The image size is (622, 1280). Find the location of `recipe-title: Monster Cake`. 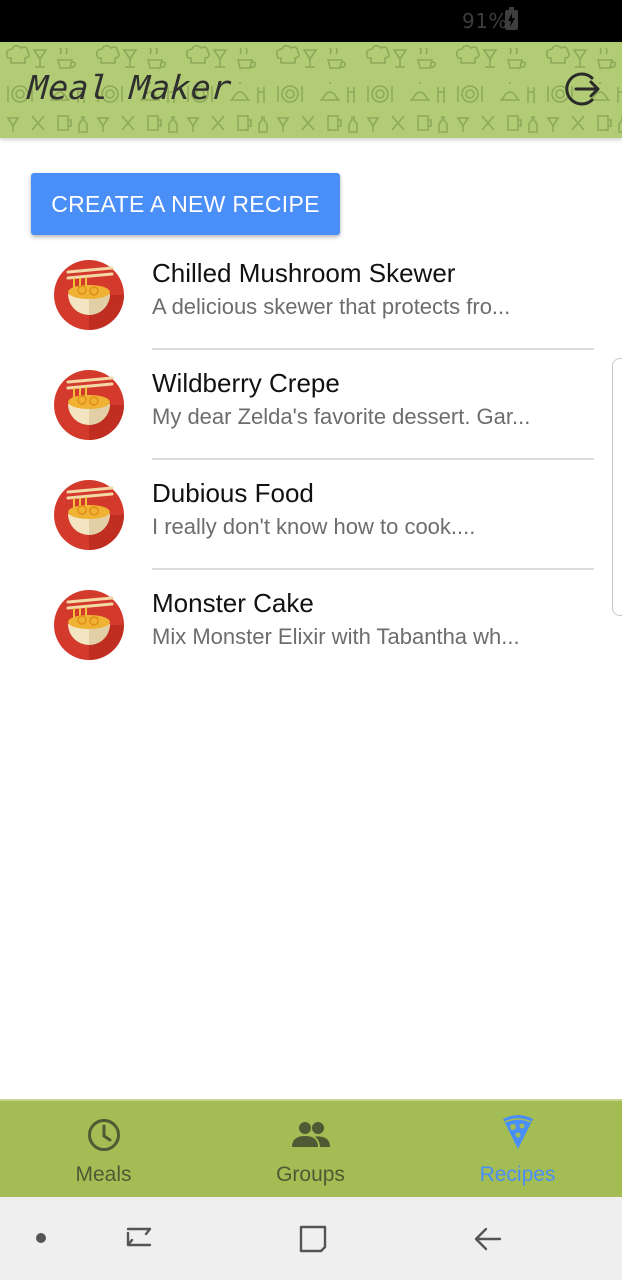

recipe-title: Monster Cake is located at coordinates (233, 603).